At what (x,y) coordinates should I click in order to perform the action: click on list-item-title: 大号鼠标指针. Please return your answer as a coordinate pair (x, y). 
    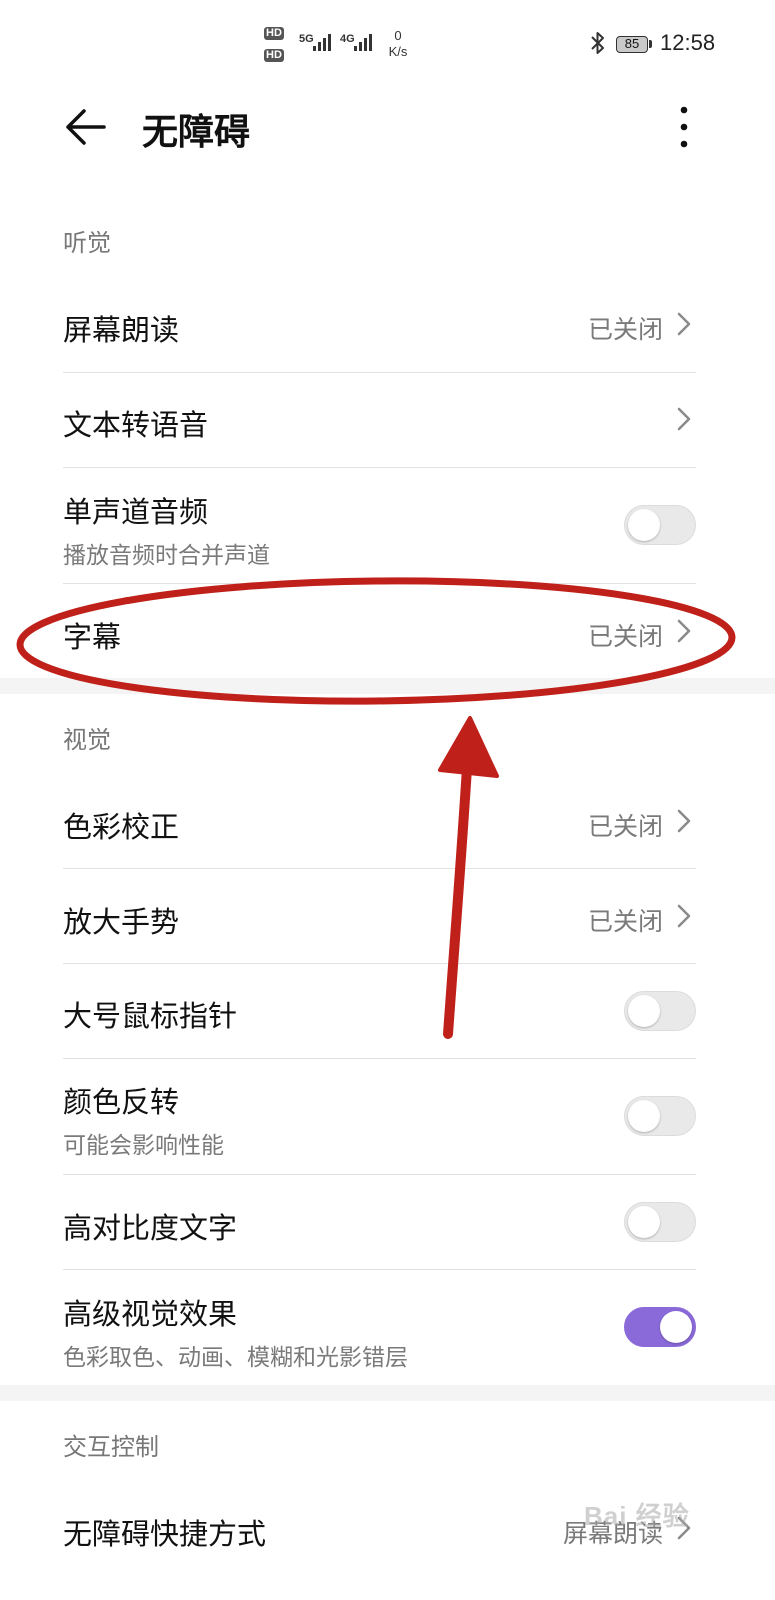
    Looking at the image, I should click on (150, 1016).